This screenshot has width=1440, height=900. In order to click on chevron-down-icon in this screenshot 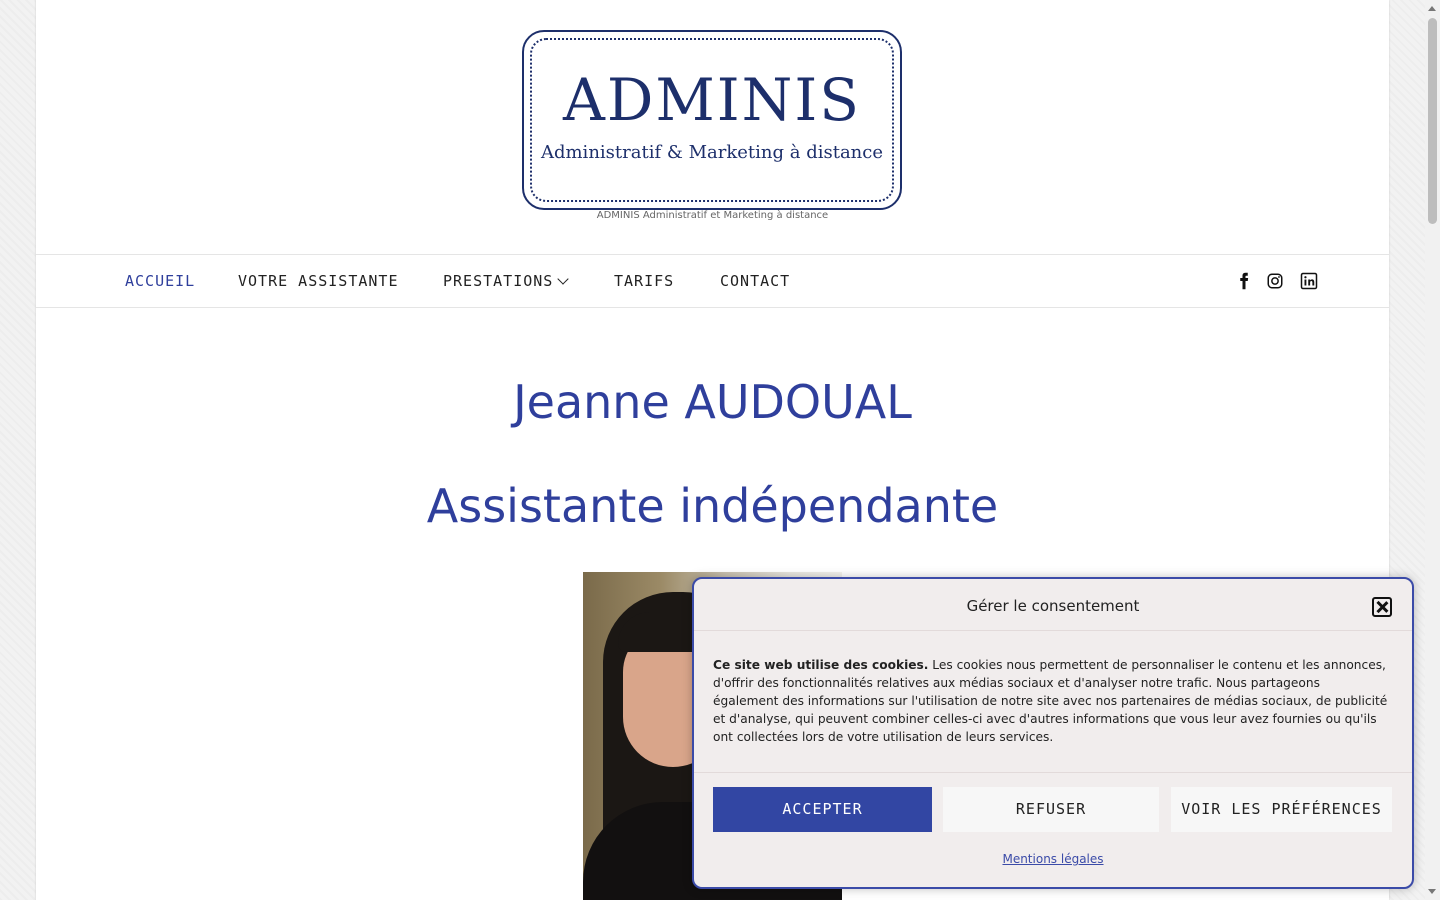, I will do `click(563, 279)`.